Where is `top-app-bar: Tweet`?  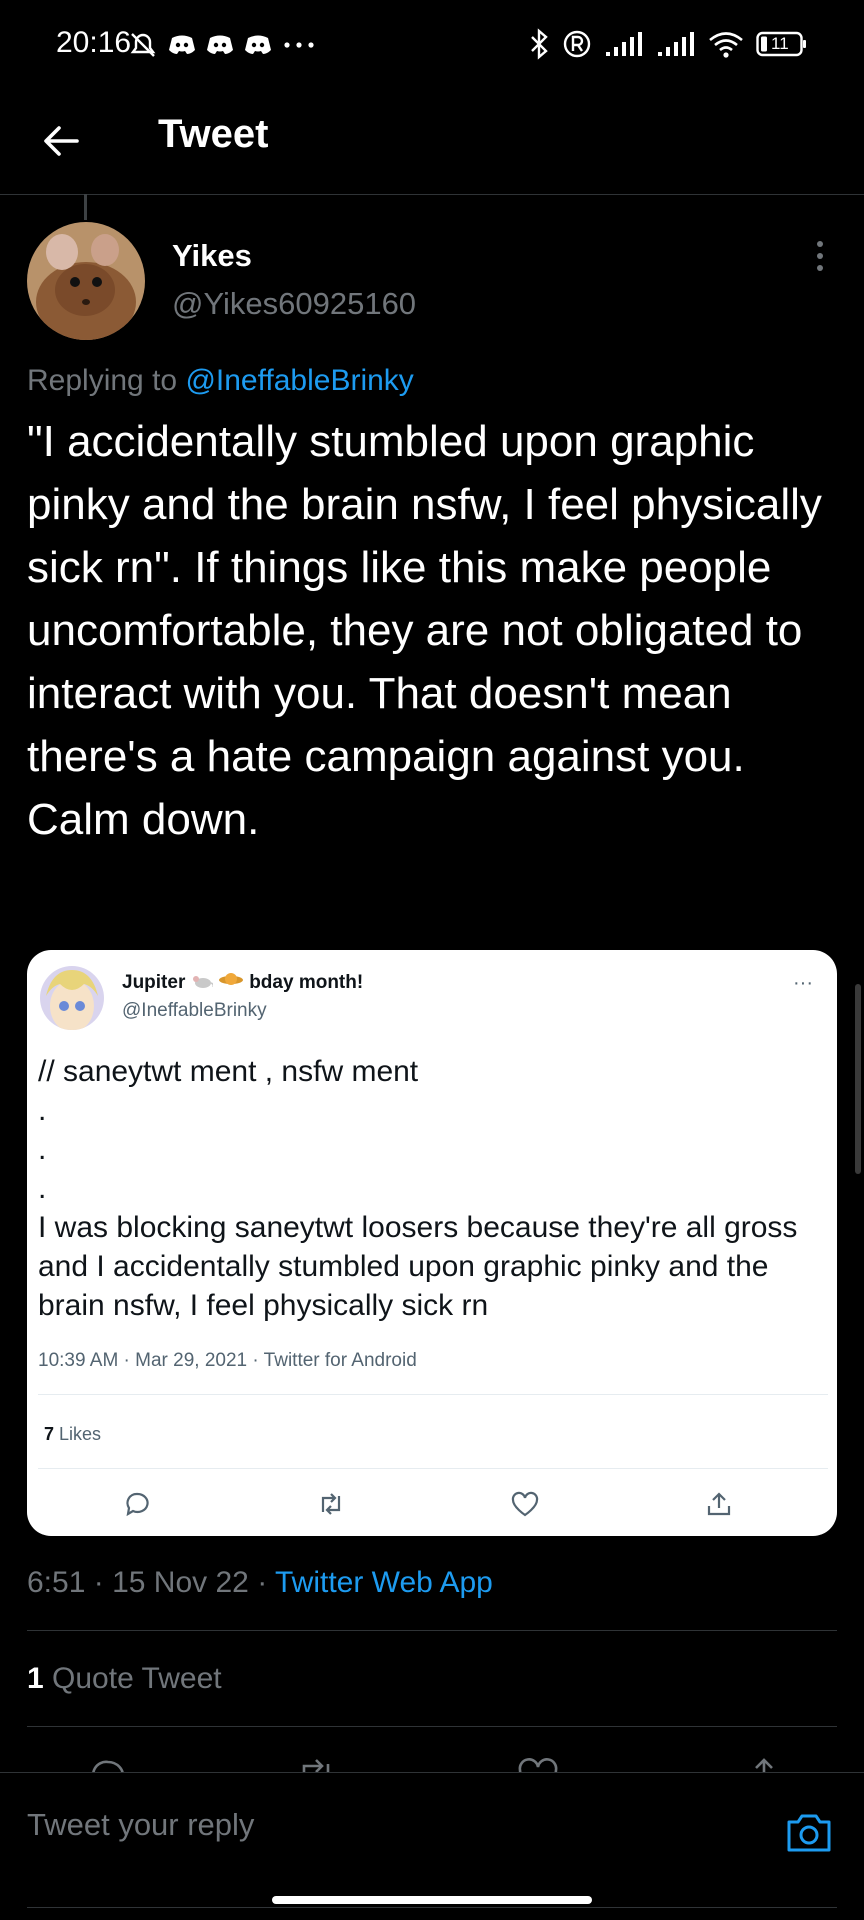
top-app-bar: Tweet is located at coordinates (432, 145).